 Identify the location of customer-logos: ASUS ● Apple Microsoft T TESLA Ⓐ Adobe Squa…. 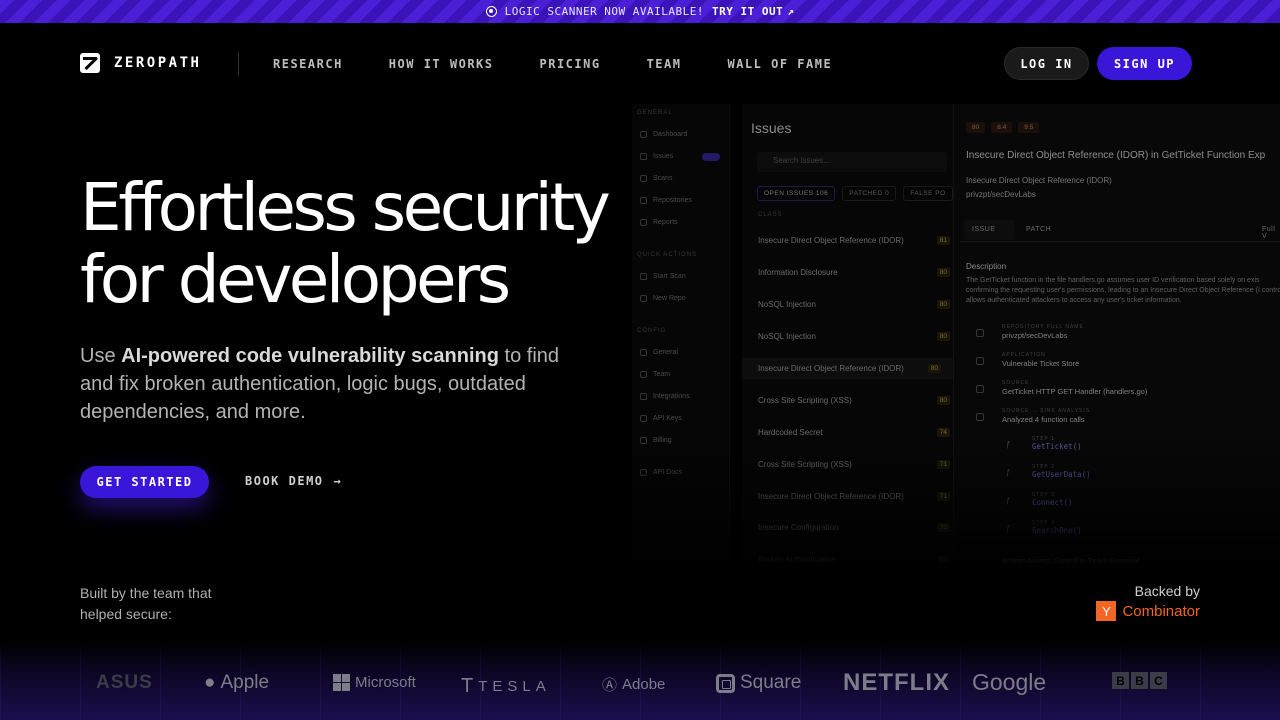
(640, 684).